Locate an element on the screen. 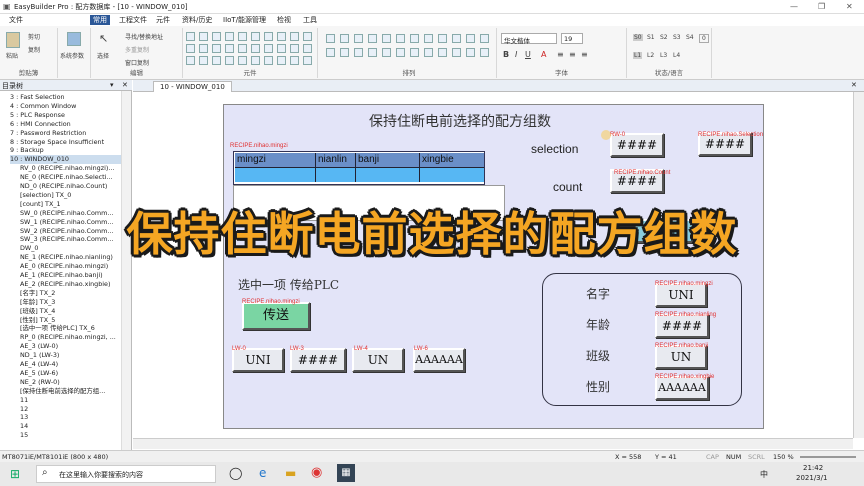 The image size is (864, 486). tree-item: 10 : WINDOW_010 is located at coordinates (68, 160).